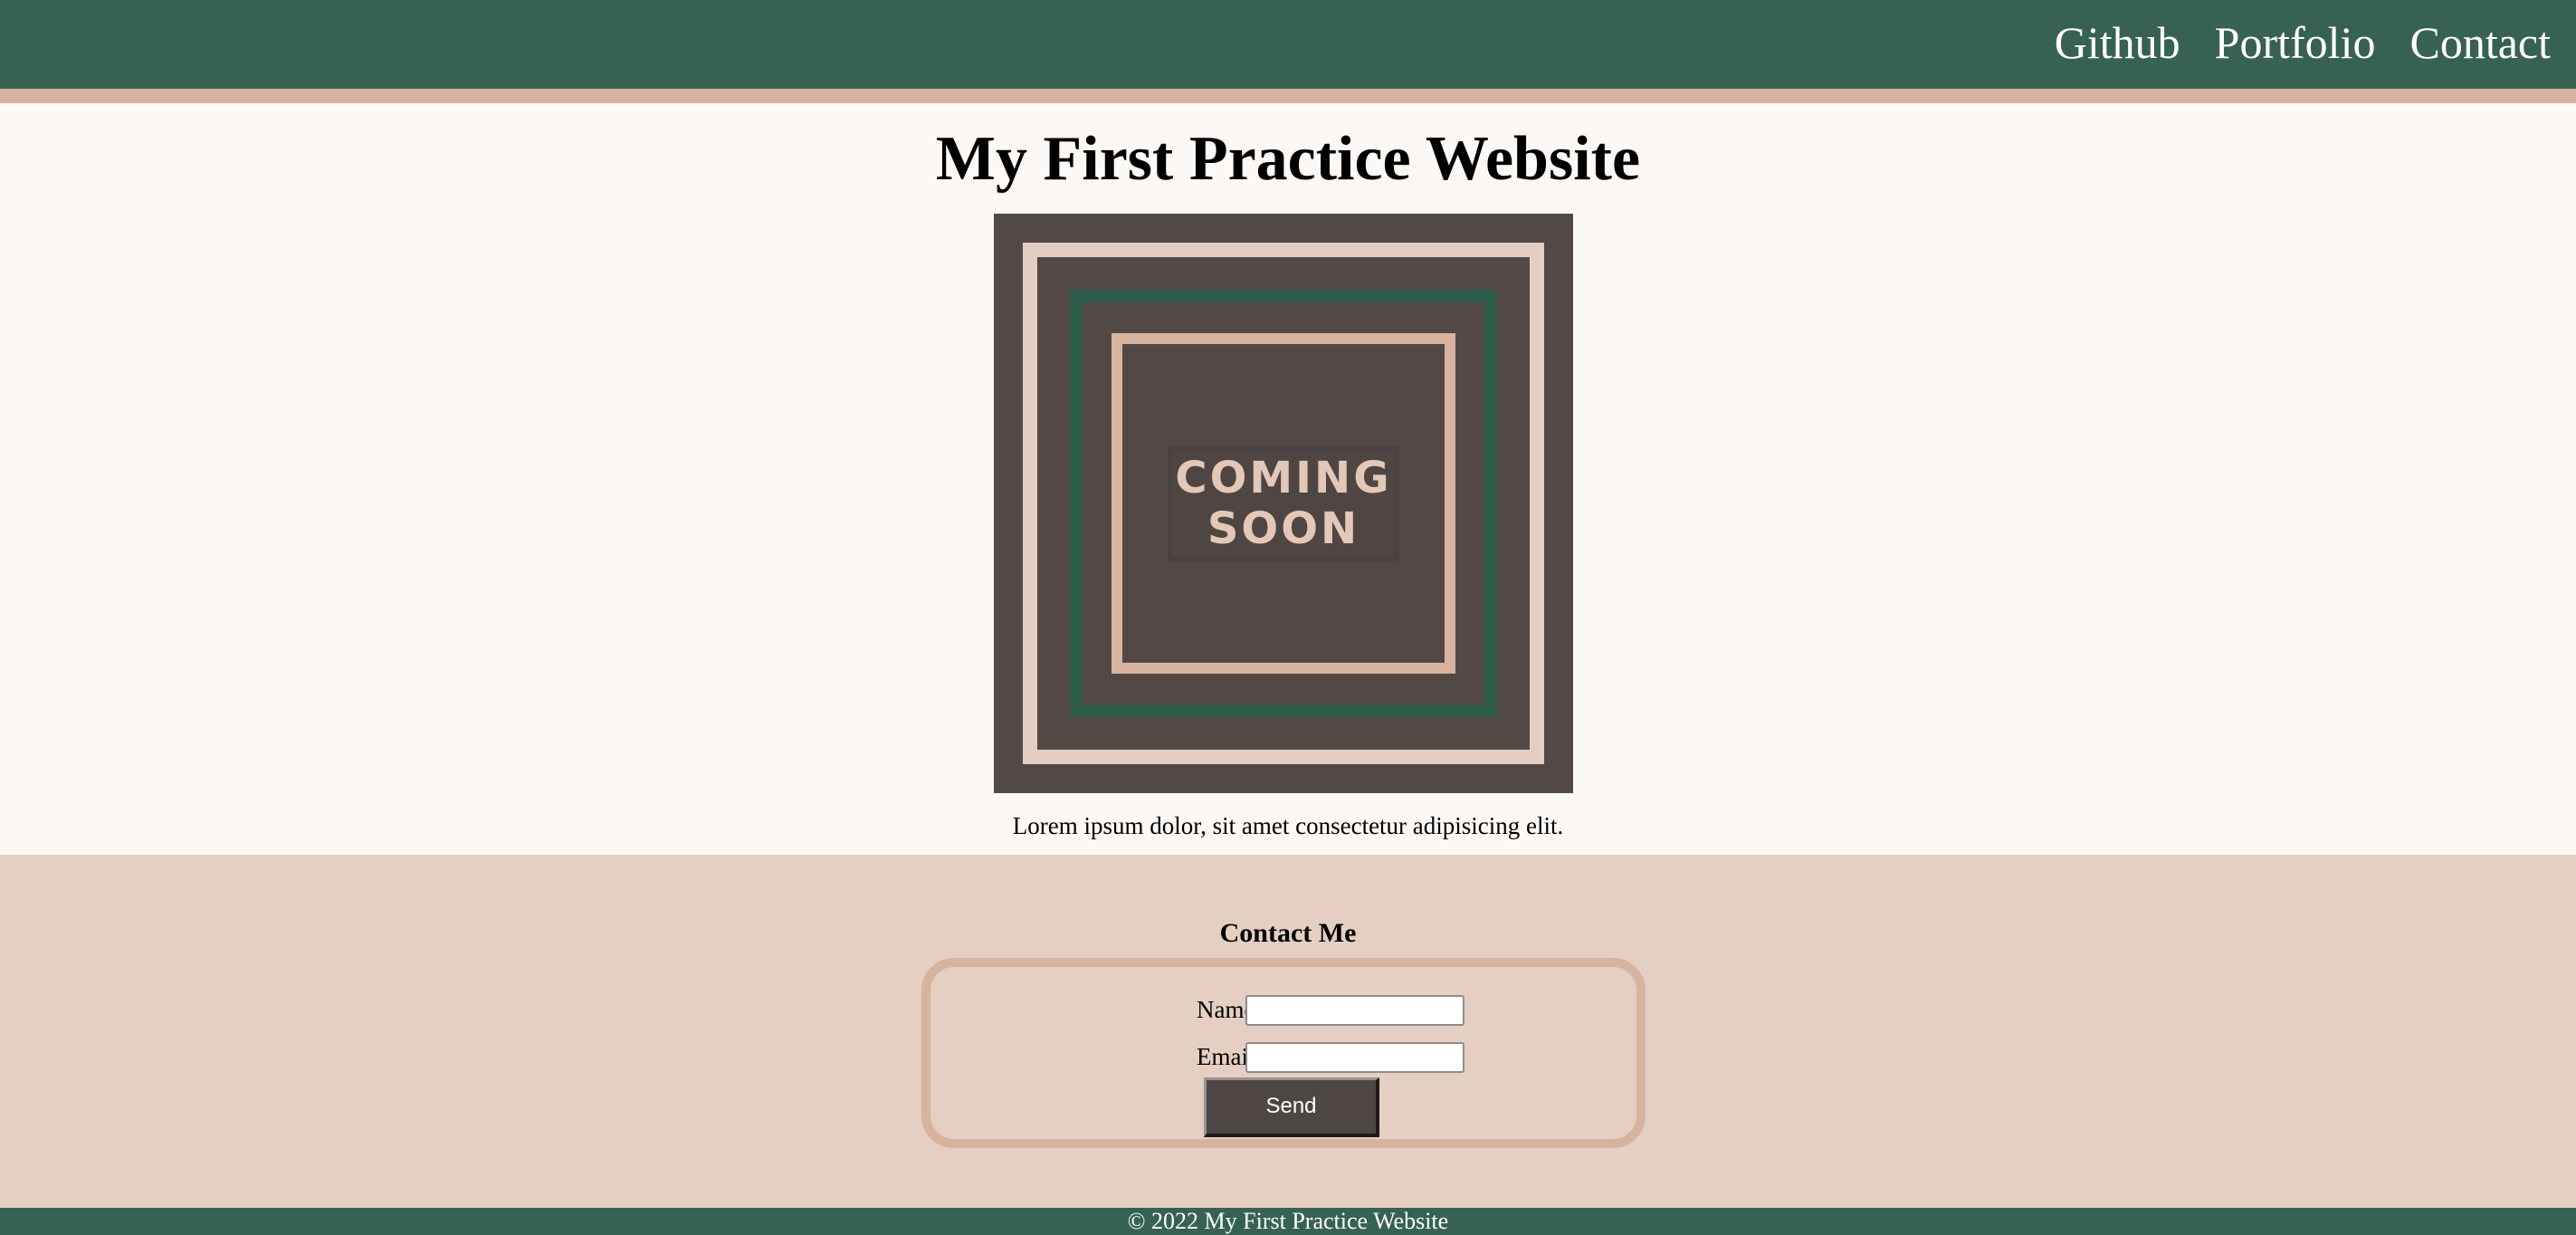 Image resolution: width=2576 pixels, height=1235 pixels. What do you see at coordinates (1283, 528) in the screenshot?
I see `soon-text: SOON` at bounding box center [1283, 528].